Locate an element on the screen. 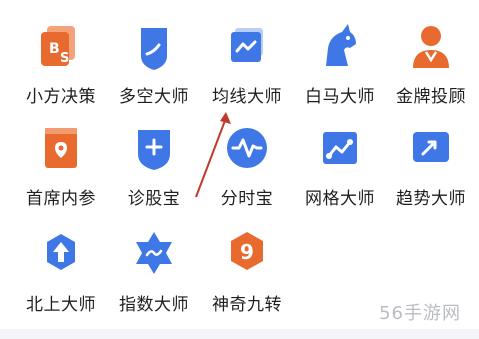  bottom-strip is located at coordinates (239, 334).